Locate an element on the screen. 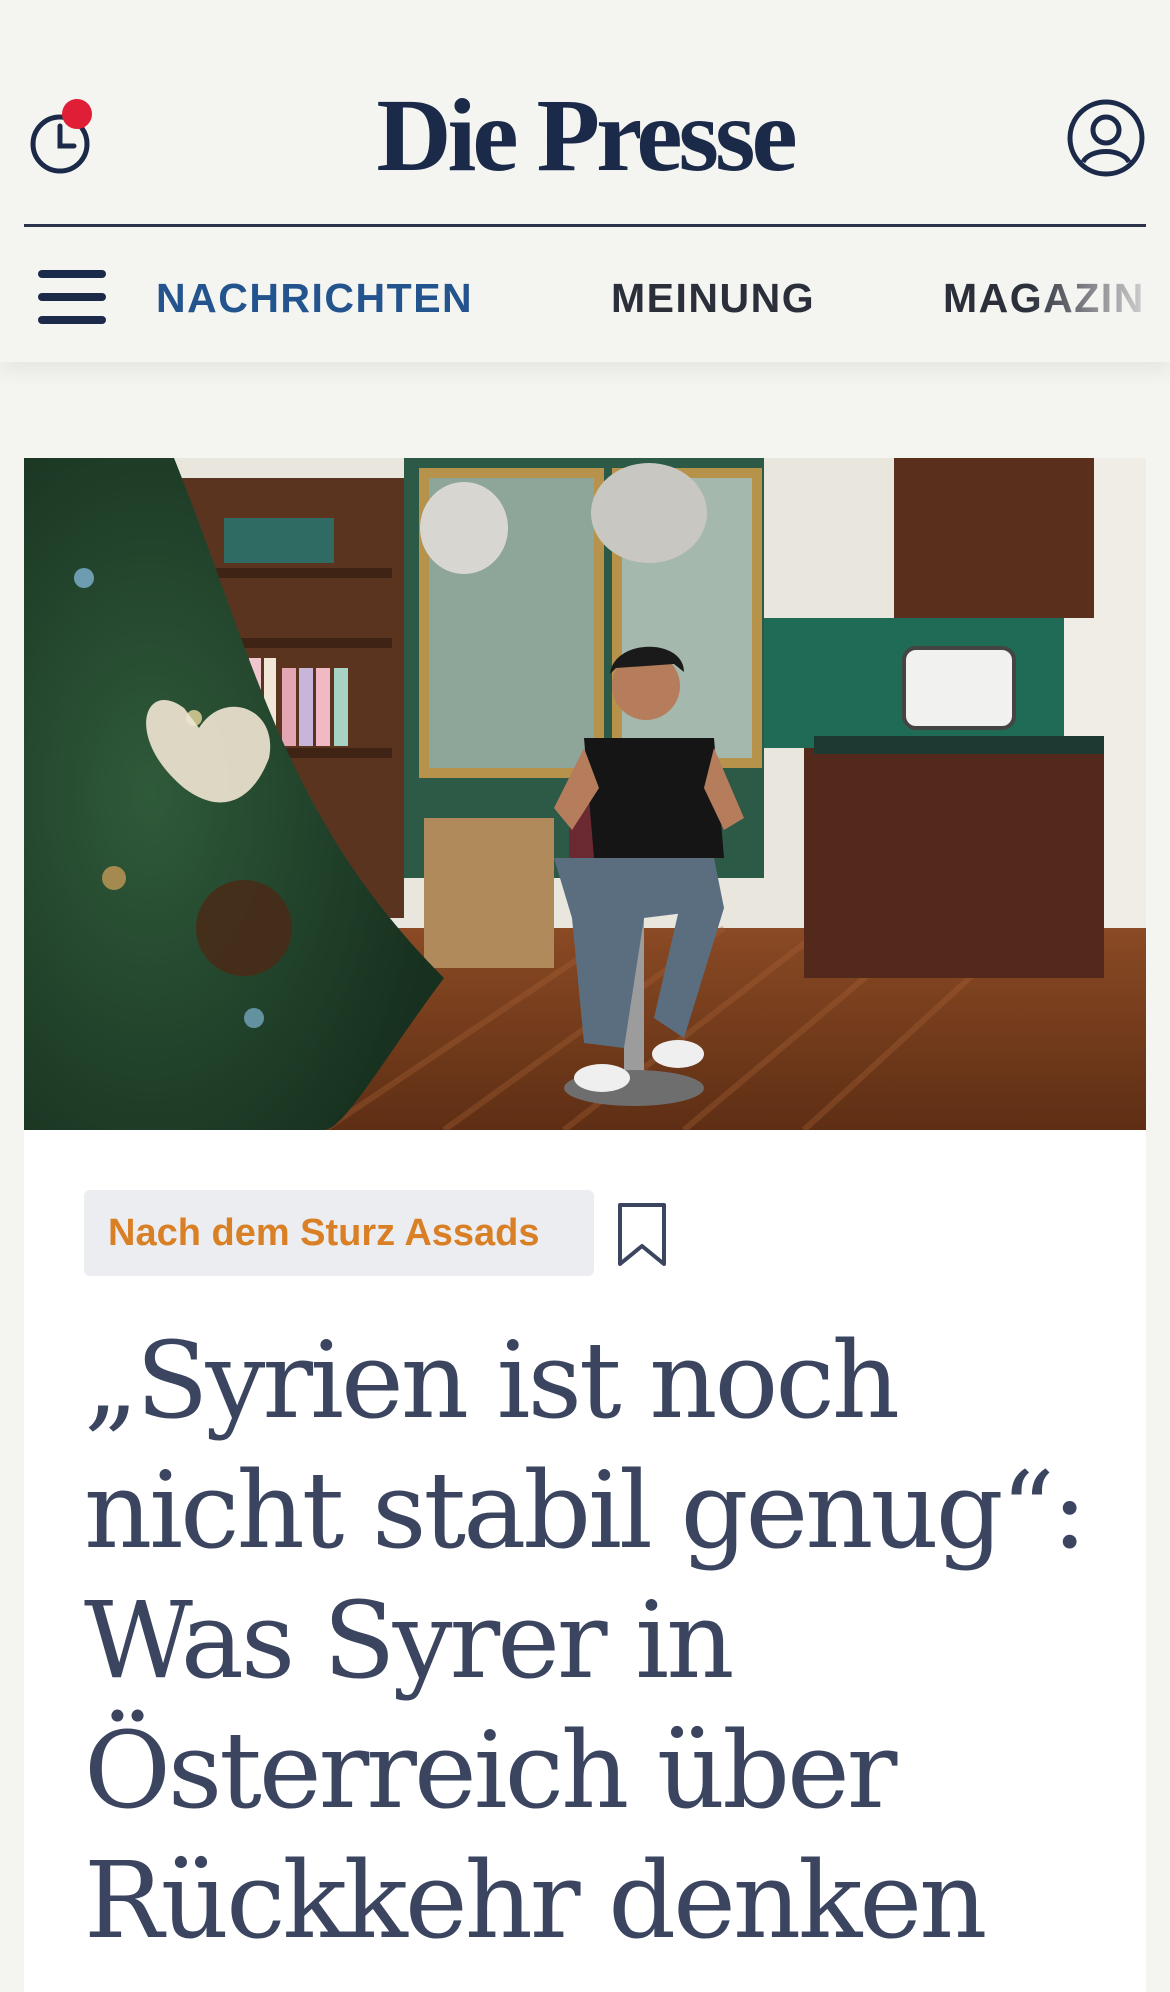 The height and width of the screenshot is (1992, 1170). site-logo: Die Presse is located at coordinates (585, 136).